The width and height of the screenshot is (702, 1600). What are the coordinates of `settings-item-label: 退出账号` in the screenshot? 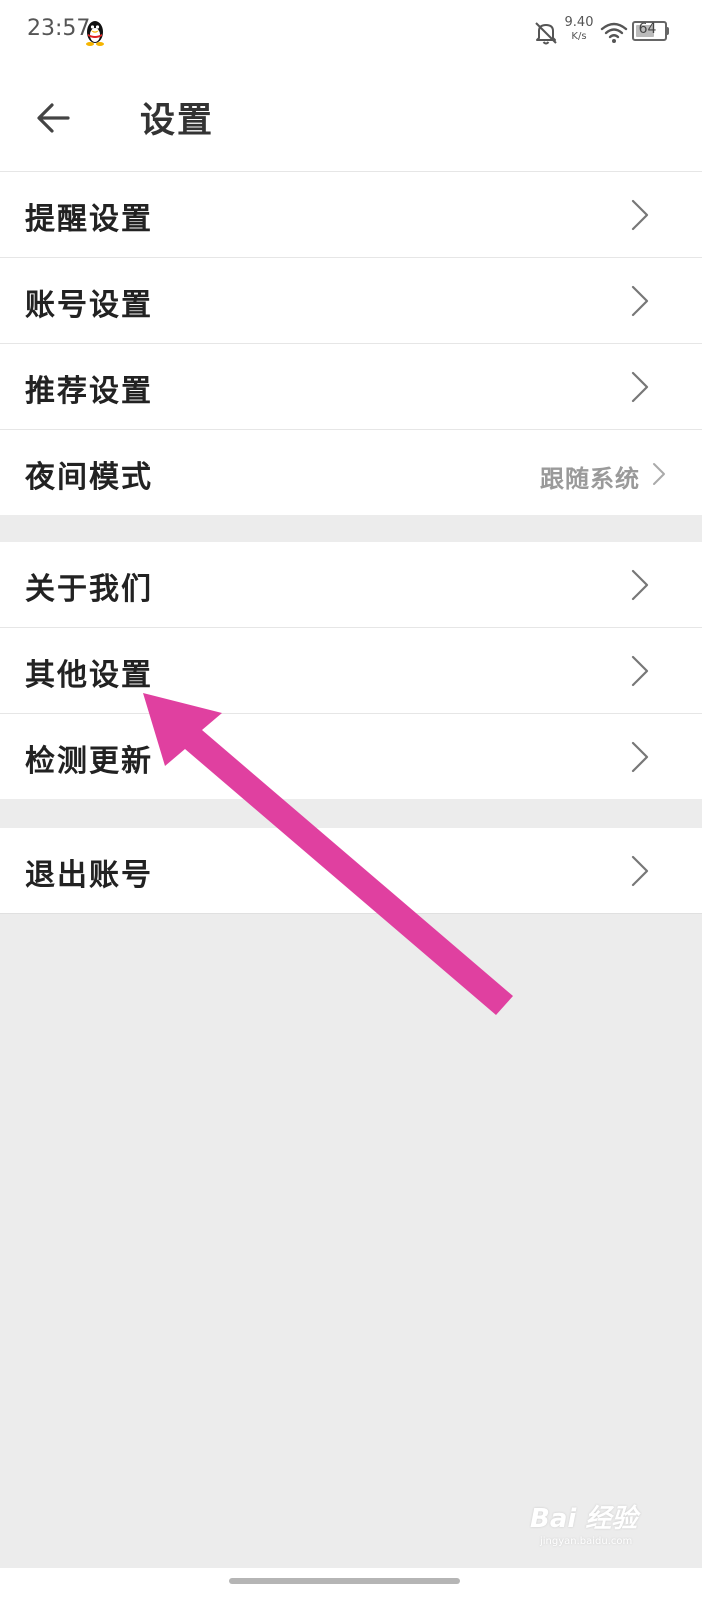 It's located at (89, 875).